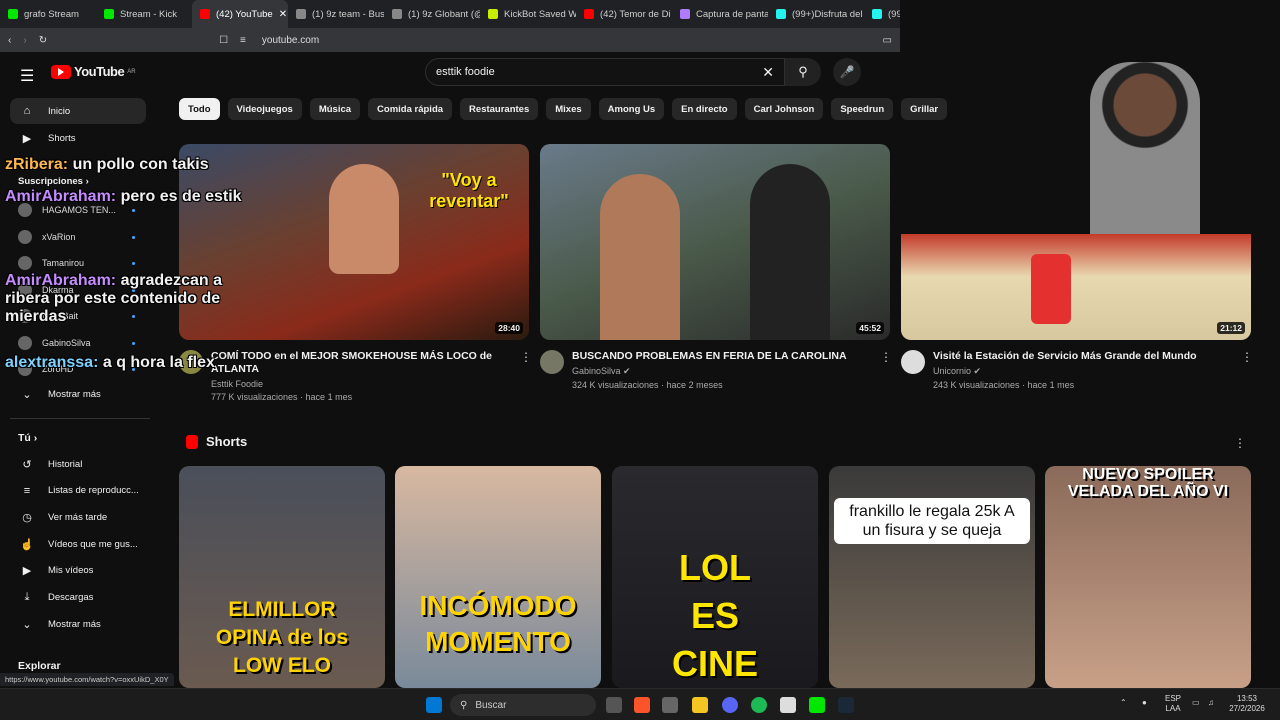 The width and height of the screenshot is (1280, 720). Describe the element at coordinates (862, 109) in the screenshot. I see `filter-chip: Speedrun` at that location.